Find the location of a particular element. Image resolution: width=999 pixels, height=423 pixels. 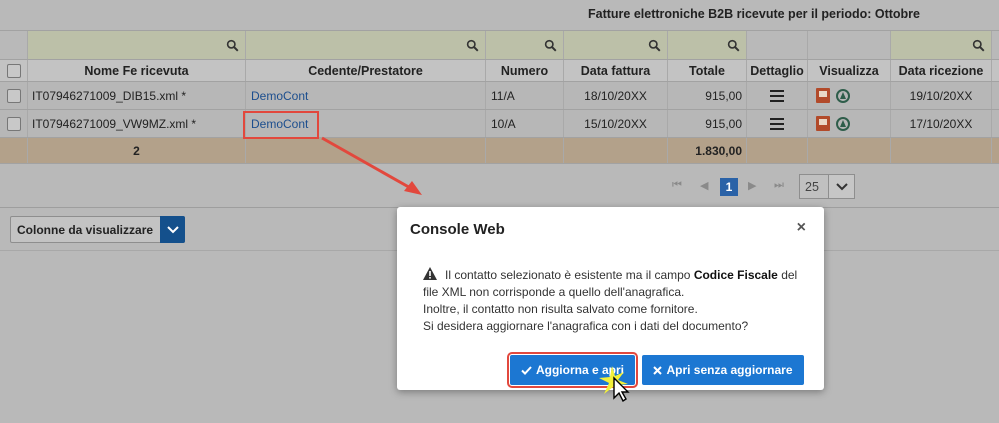

column-header-data-ricezione: Data ricezione is located at coordinates (941, 70).